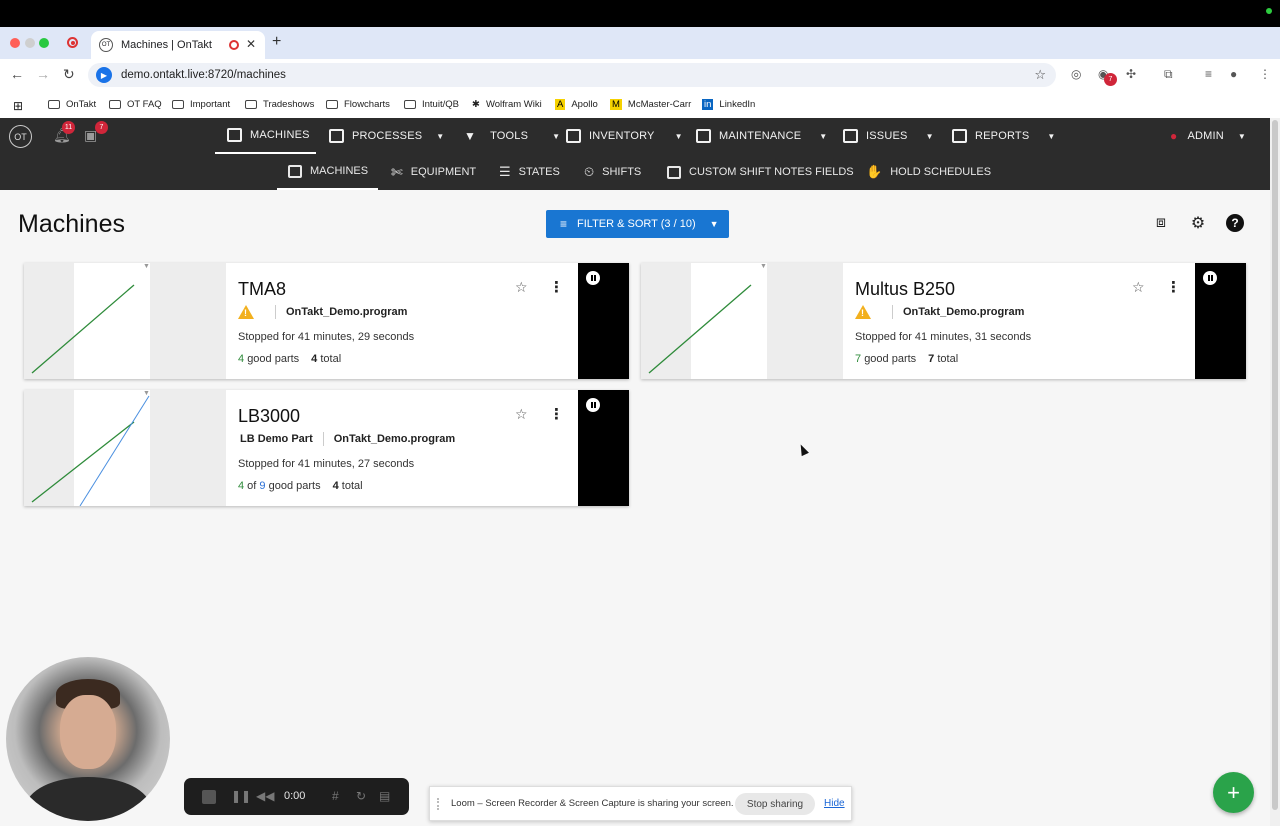 The image size is (1280, 826). I want to click on part-name: LB Demo Part, so click(276, 439).